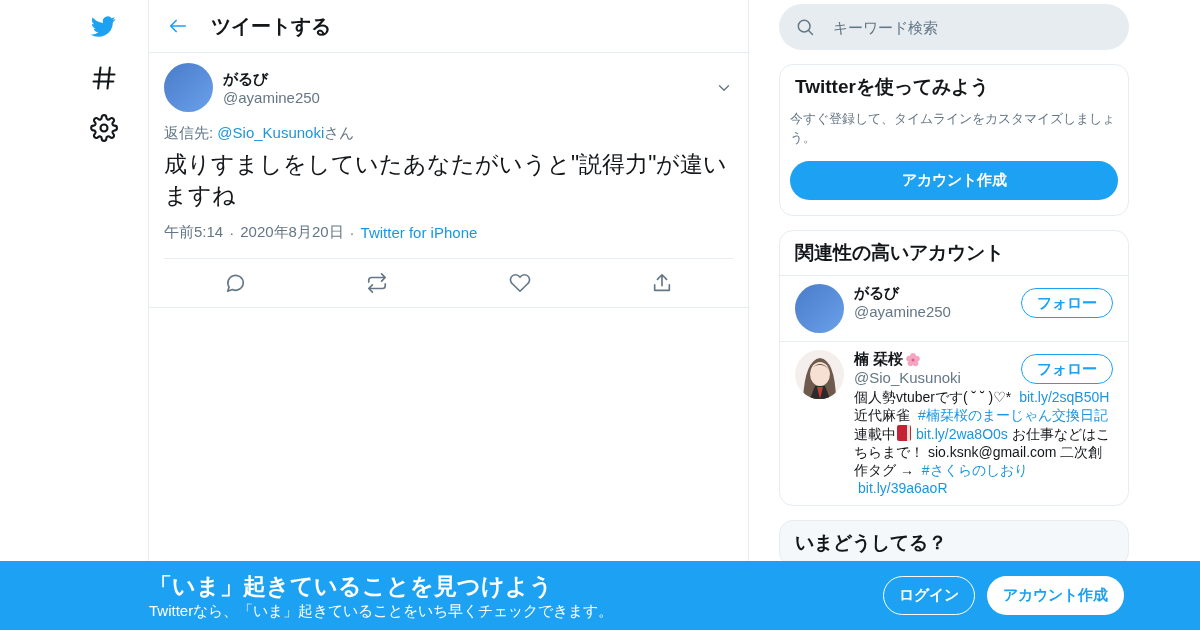 The height and width of the screenshot is (630, 1200). I want to click on search-icon, so click(805, 27).